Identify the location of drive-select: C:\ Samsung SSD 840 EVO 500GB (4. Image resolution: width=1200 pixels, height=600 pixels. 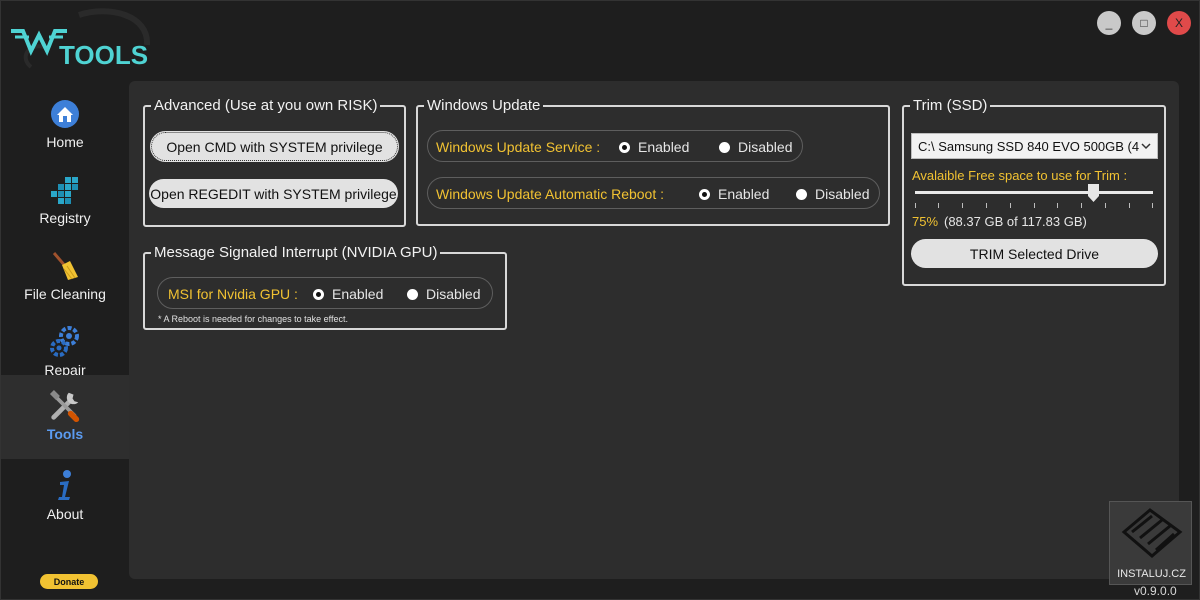
(1034, 146).